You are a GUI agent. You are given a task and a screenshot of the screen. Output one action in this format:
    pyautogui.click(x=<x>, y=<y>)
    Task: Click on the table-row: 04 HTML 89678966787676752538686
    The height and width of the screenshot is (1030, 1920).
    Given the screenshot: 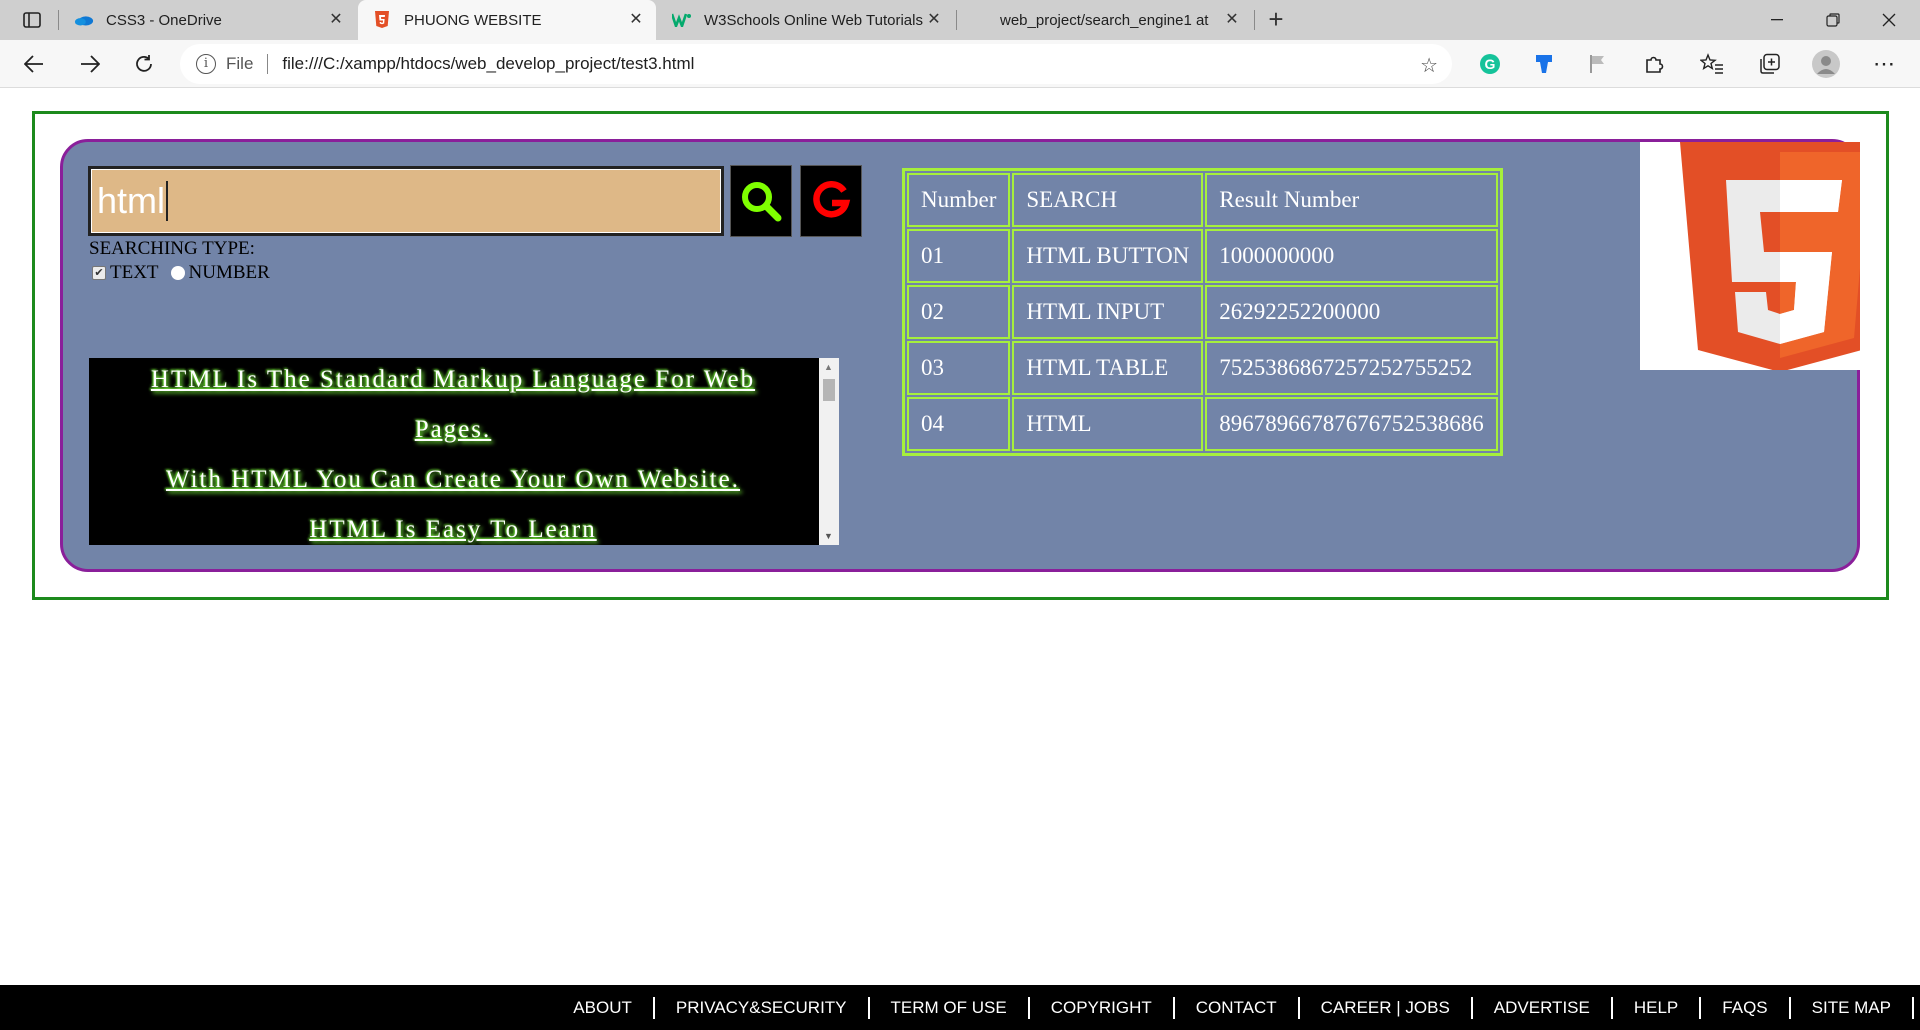 What is the action you would take?
    pyautogui.click(x=1202, y=424)
    